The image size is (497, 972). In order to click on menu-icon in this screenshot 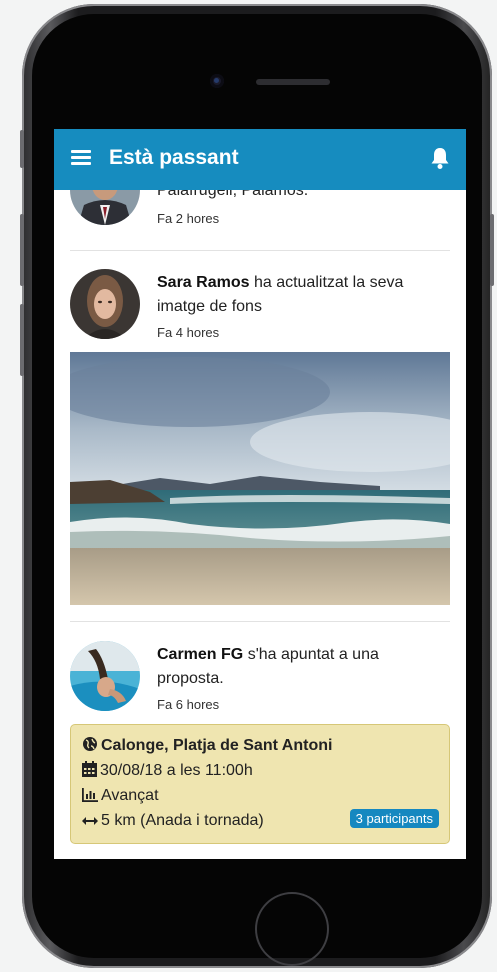, I will do `click(81, 158)`.